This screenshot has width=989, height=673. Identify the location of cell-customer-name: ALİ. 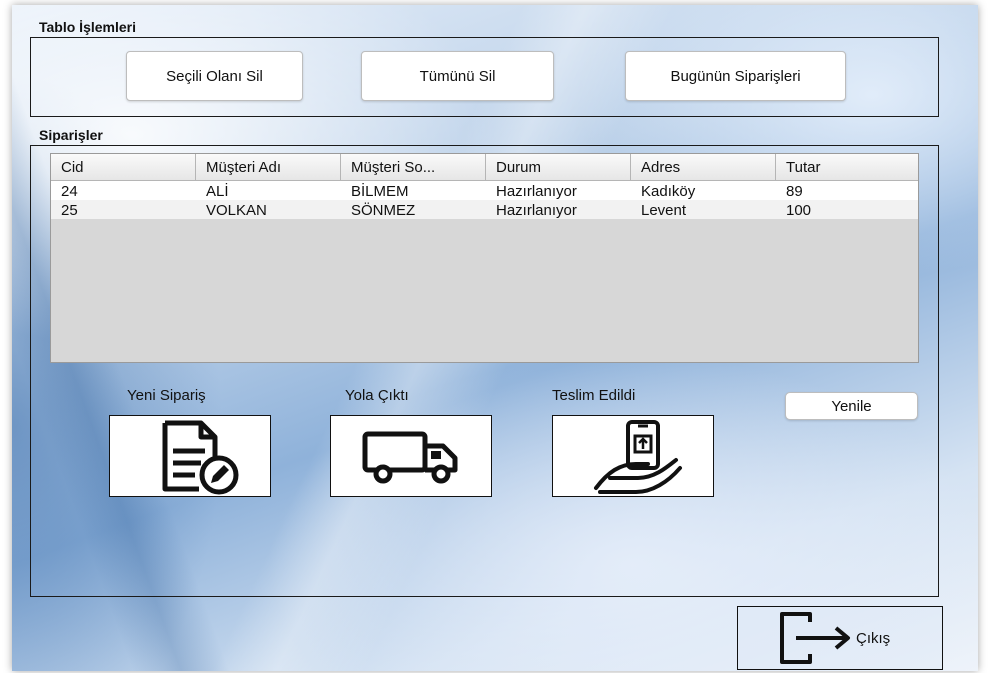
(217, 191).